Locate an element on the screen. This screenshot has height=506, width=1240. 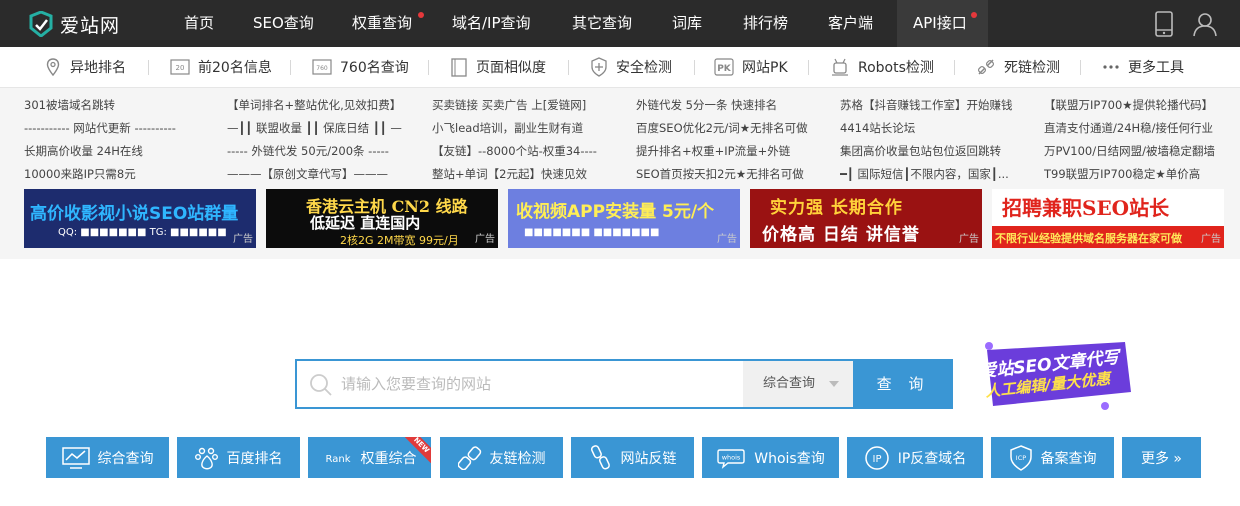
tool-more-tools: 更多工具 is located at coordinates (1143, 67).